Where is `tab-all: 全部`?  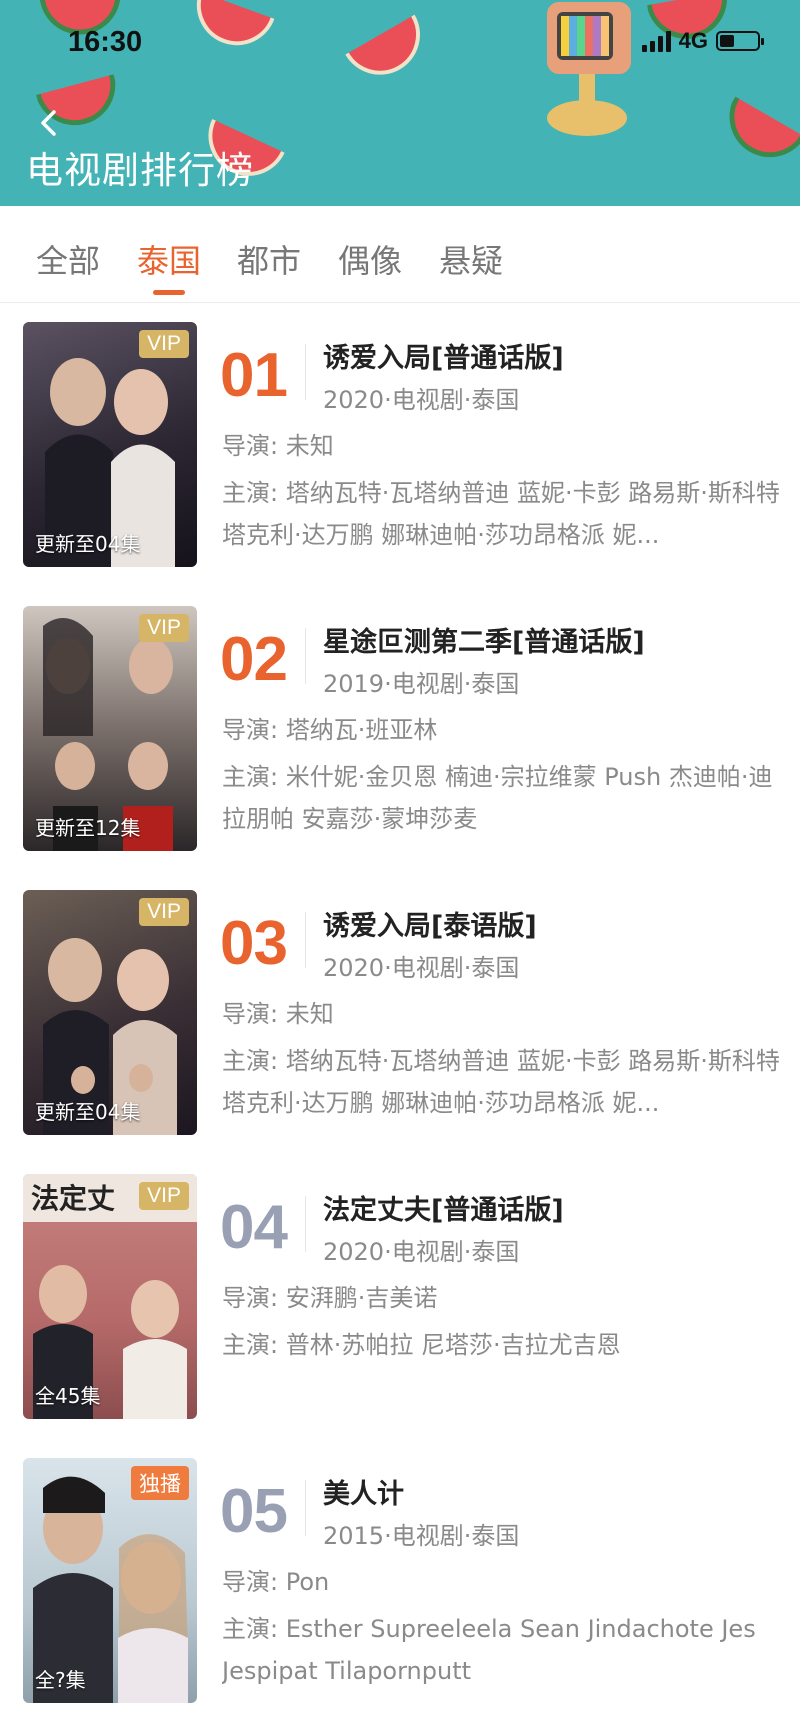 tab-all: 全部 is located at coordinates (68, 259).